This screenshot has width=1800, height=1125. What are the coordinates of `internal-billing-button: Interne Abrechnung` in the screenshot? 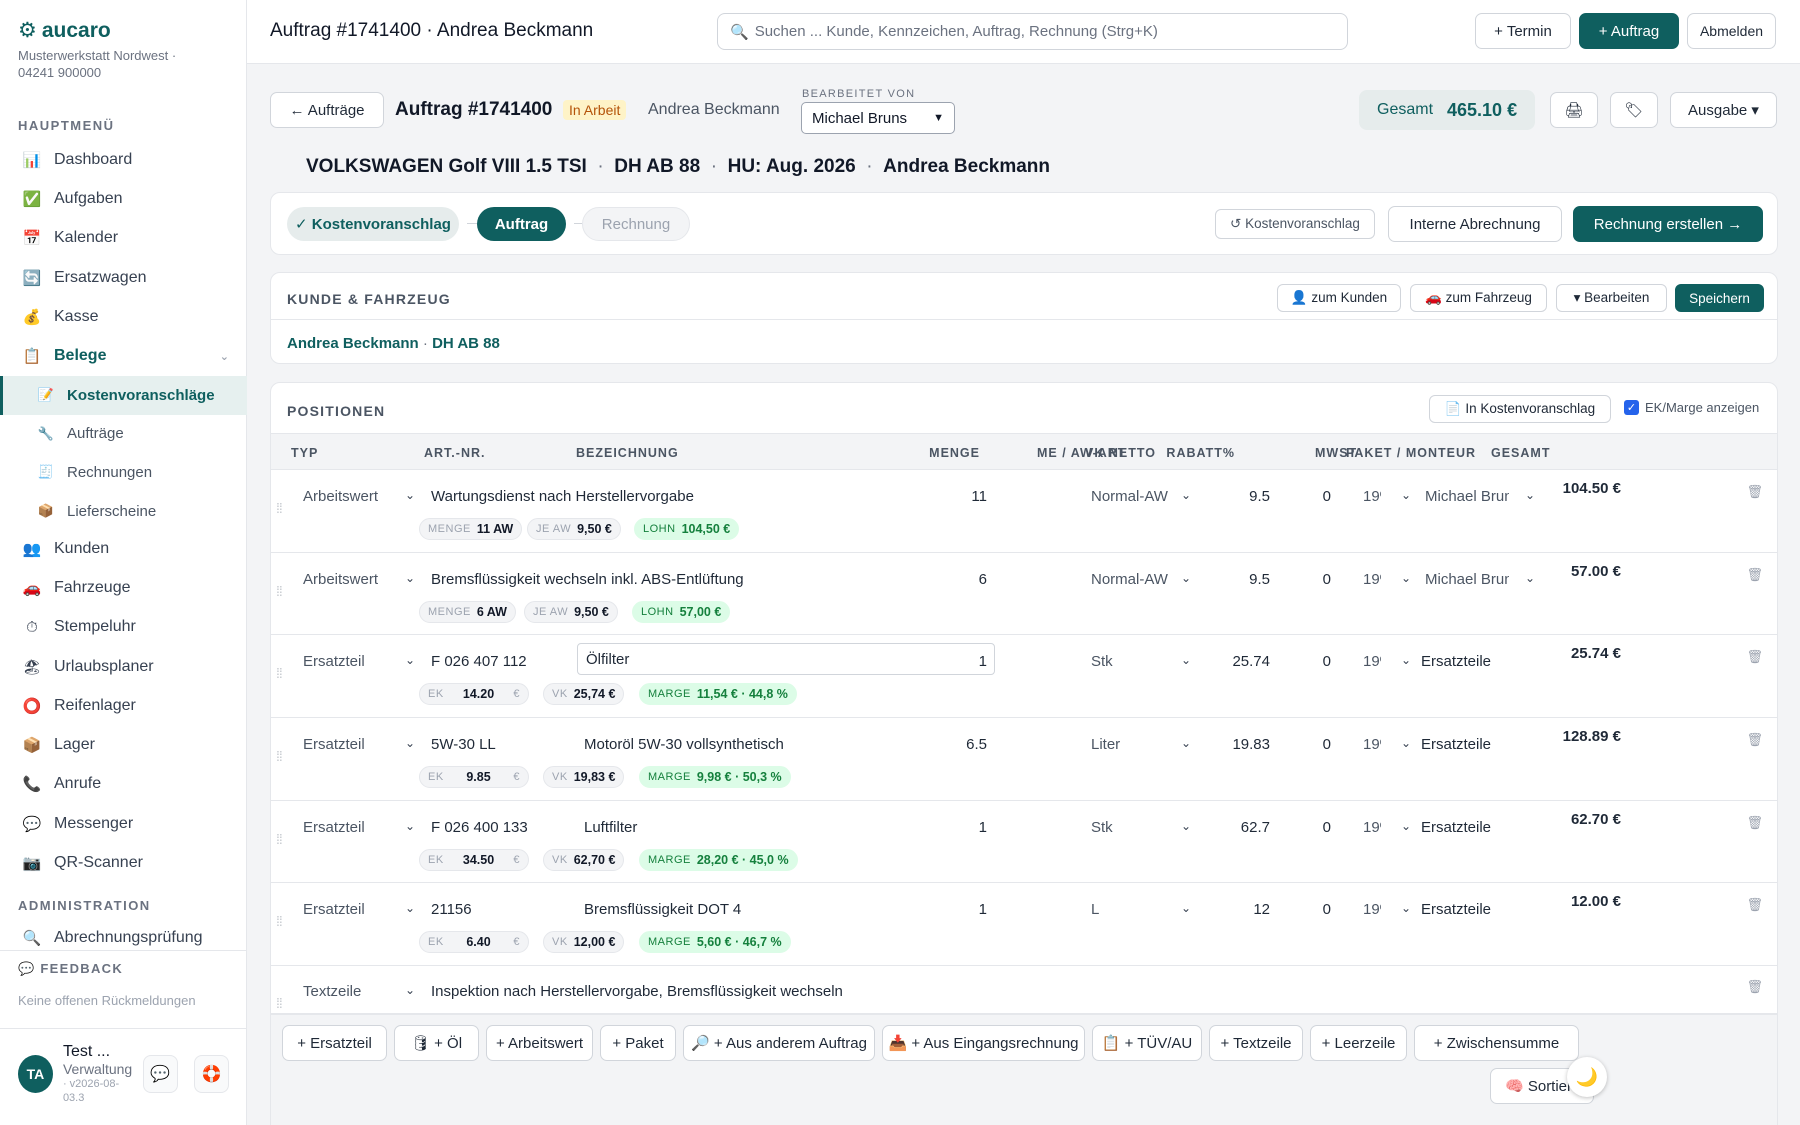 It's located at (1475, 224).